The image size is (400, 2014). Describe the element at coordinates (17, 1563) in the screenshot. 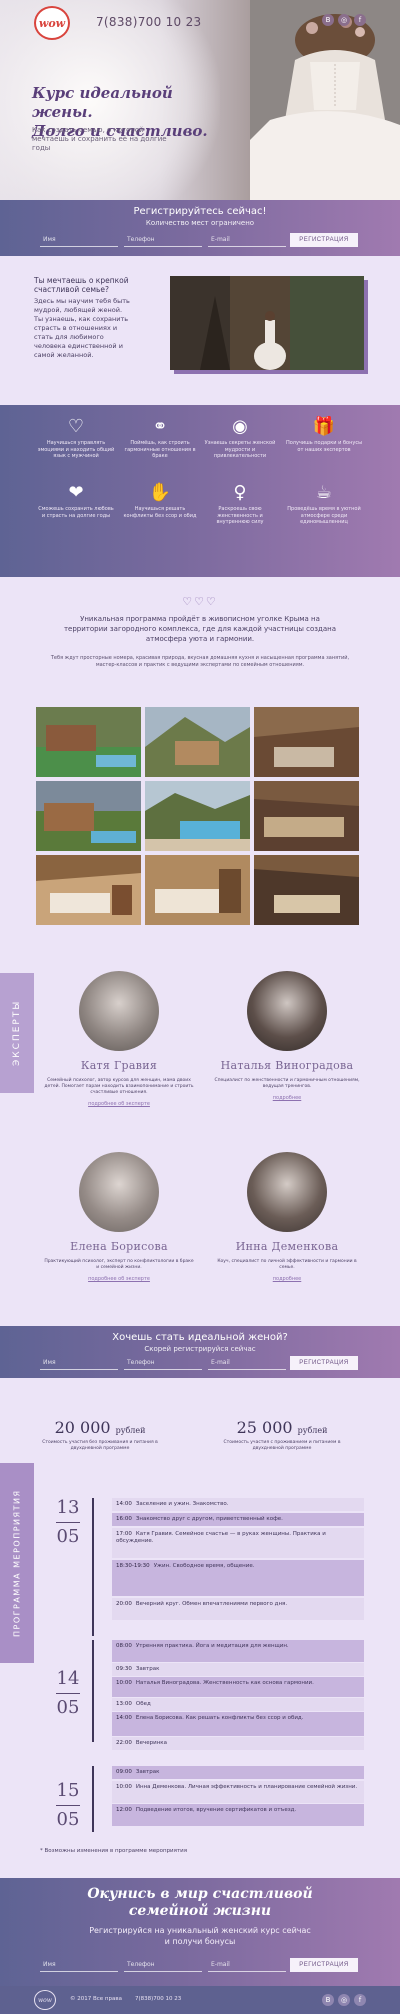

I see `program-tab: ПРОГРАММА МЕРОПРИЯТИЯ` at that location.